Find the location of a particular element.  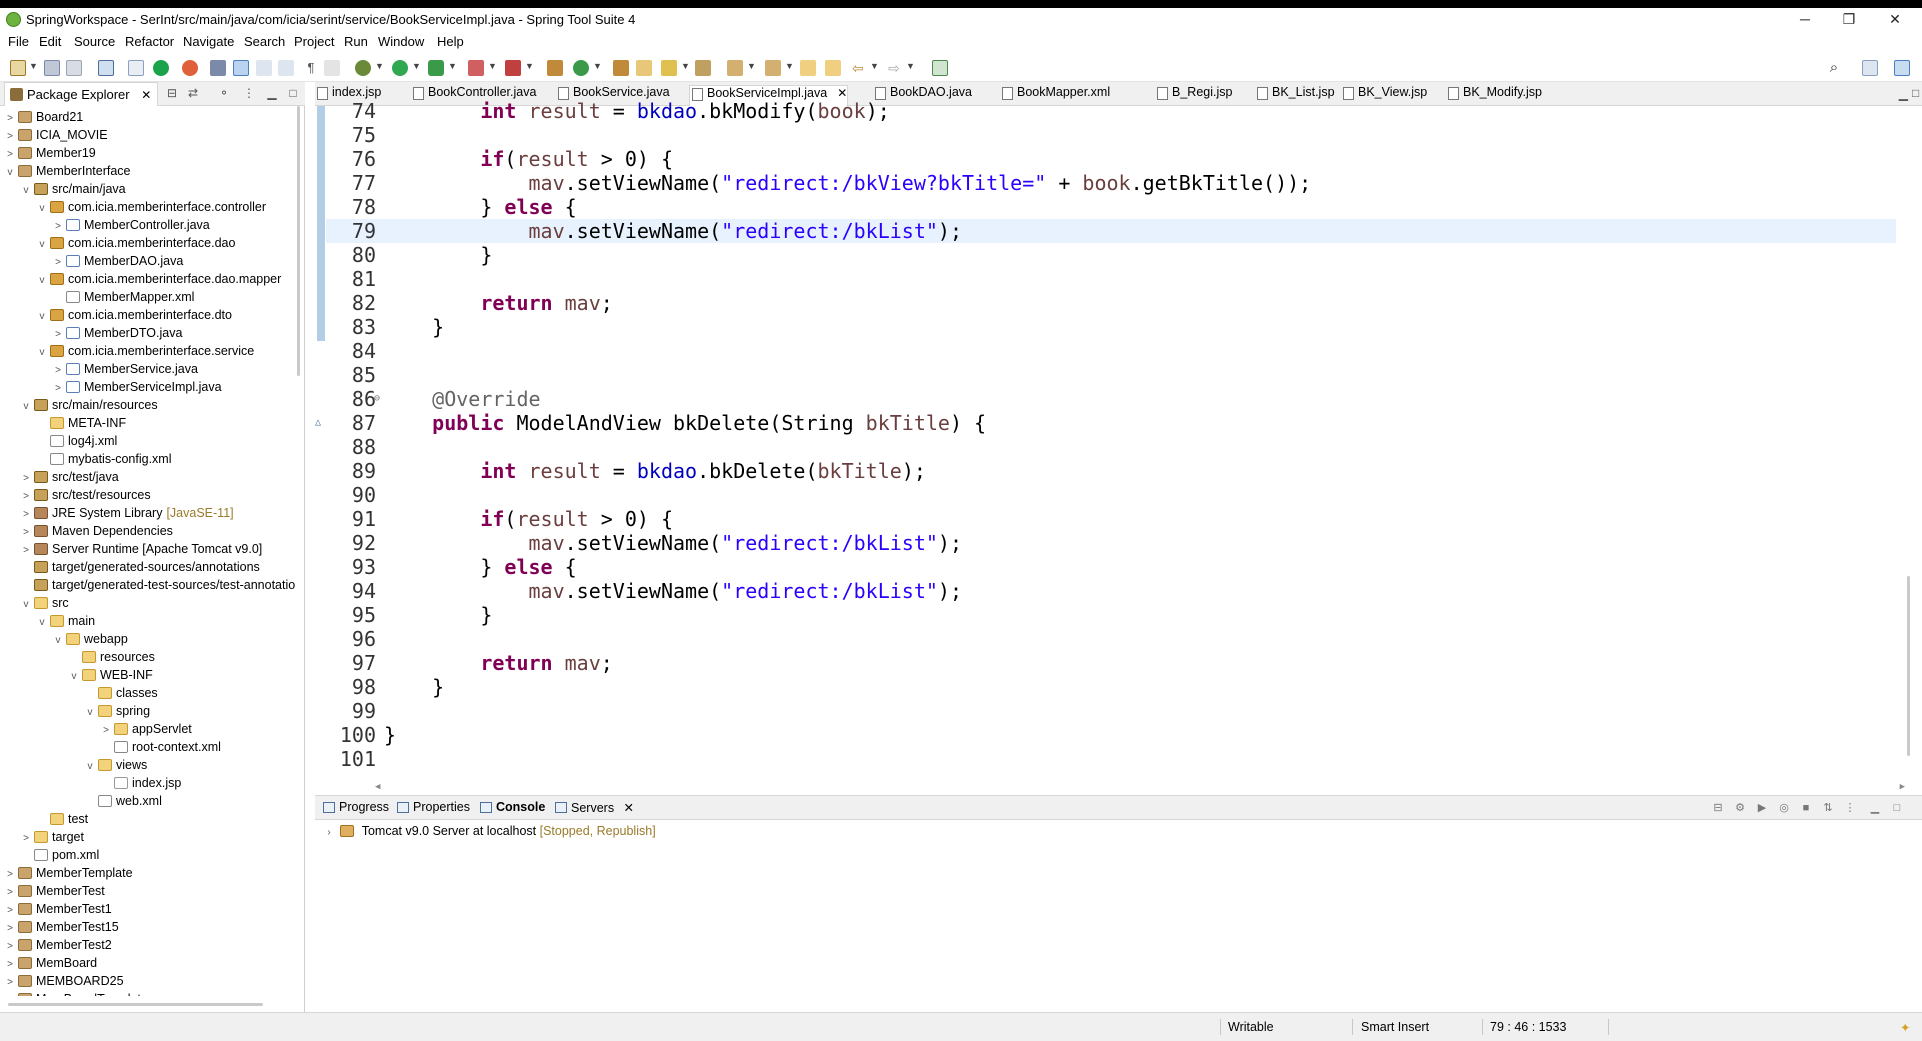

close-icon: ✕ is located at coordinates (146, 95).